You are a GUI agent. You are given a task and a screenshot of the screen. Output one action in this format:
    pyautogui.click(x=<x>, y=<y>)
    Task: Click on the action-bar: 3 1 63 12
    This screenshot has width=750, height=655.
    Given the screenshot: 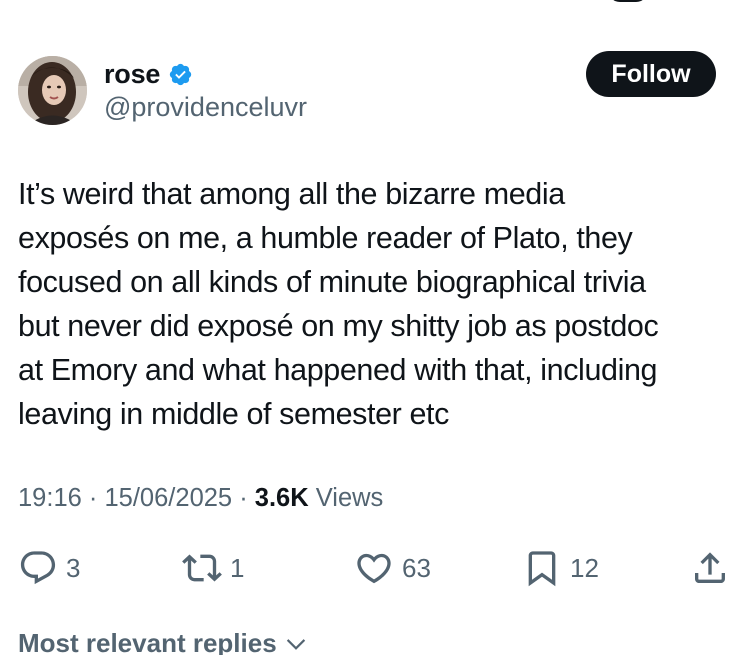 What is the action you would take?
    pyautogui.click(x=375, y=568)
    